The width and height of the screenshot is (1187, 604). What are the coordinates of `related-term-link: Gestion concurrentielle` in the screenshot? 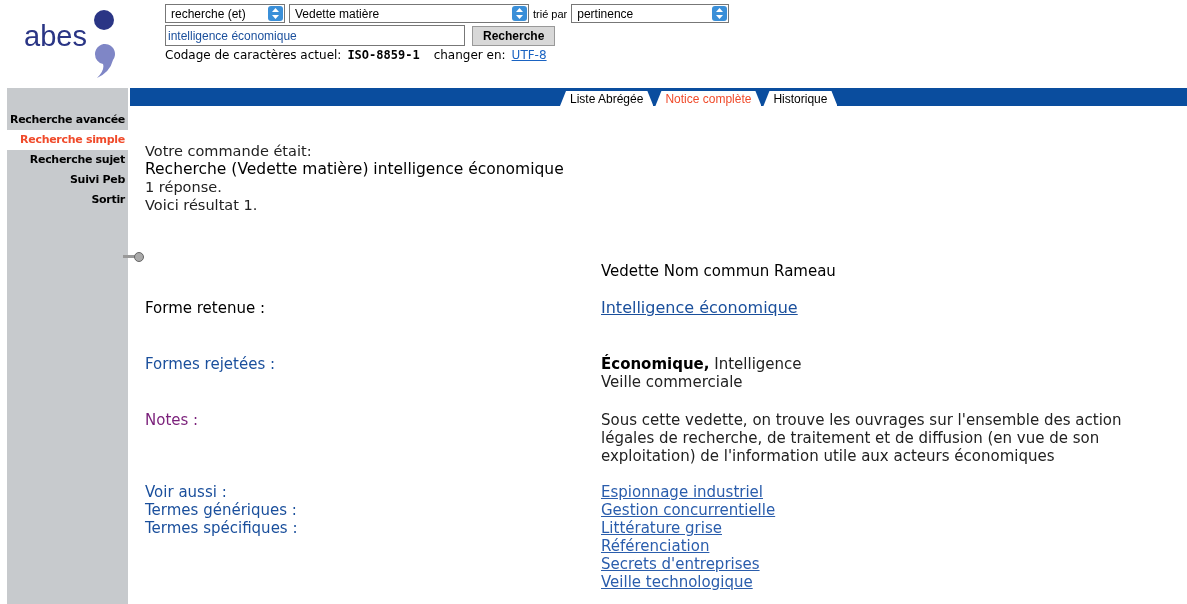 It's located at (688, 510).